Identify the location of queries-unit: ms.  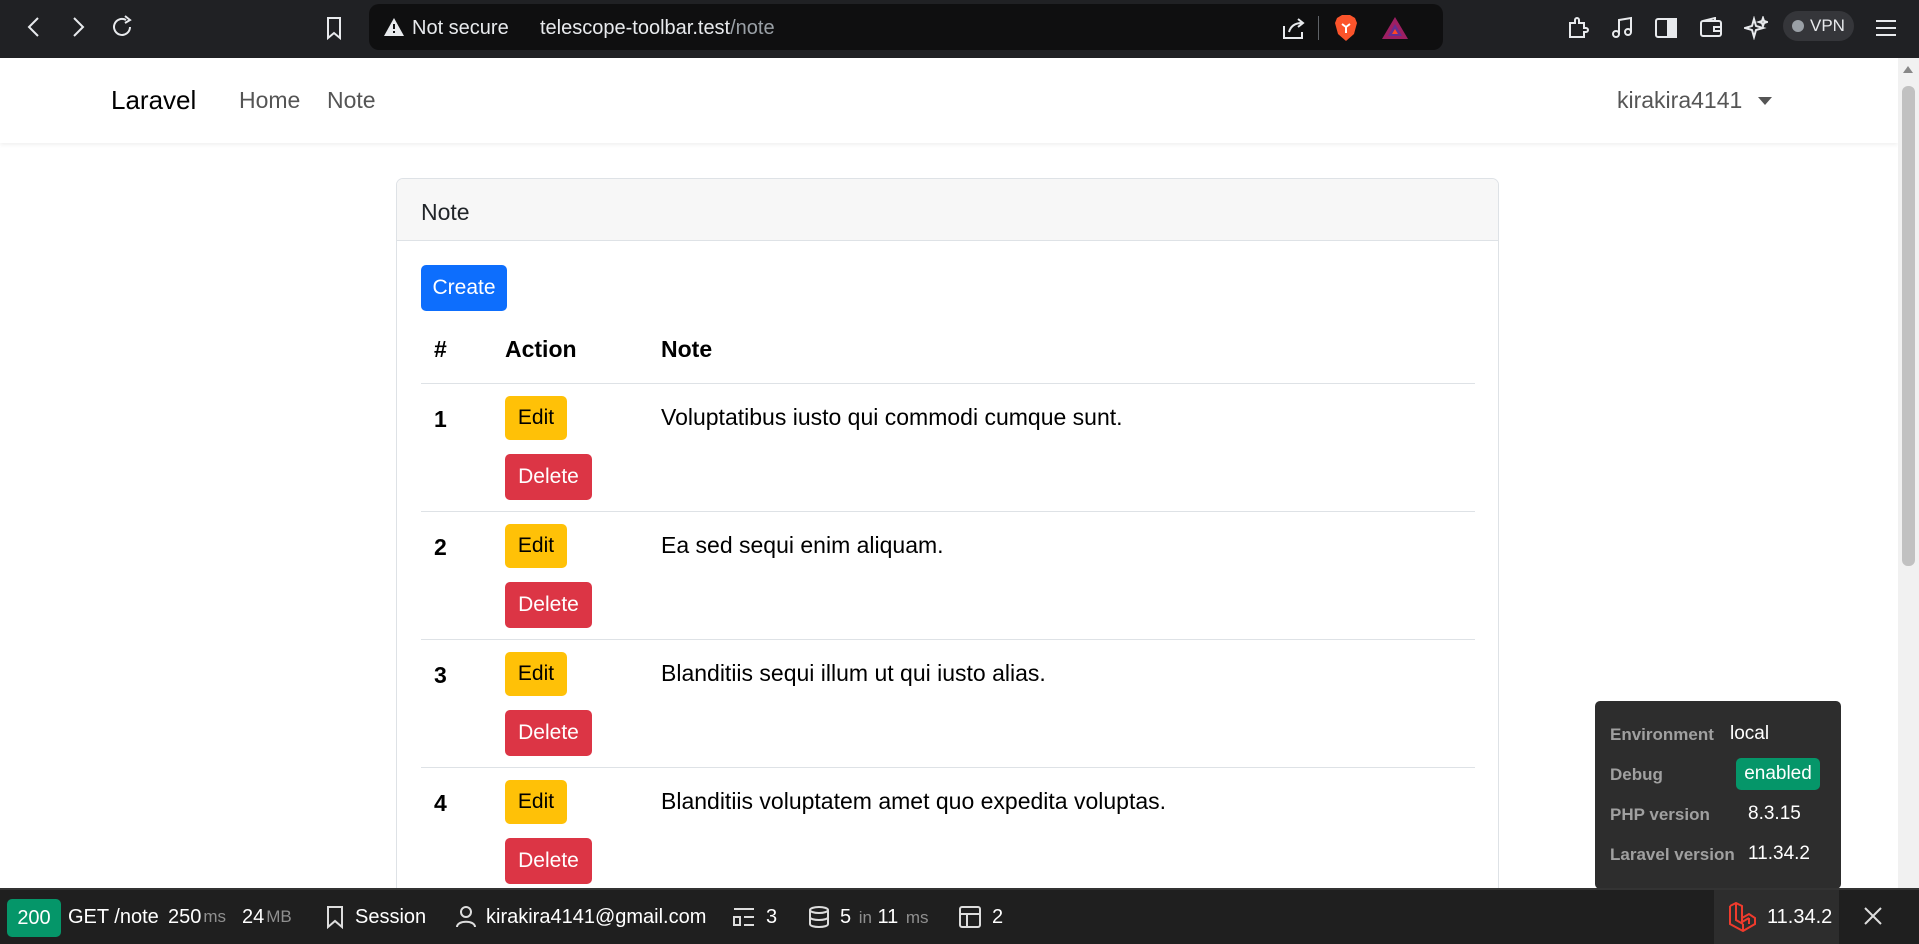
(917, 917).